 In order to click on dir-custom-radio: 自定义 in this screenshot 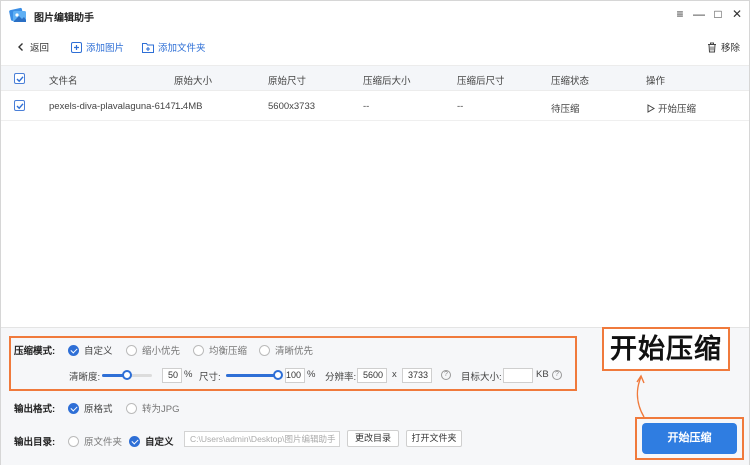, I will do `click(151, 441)`.